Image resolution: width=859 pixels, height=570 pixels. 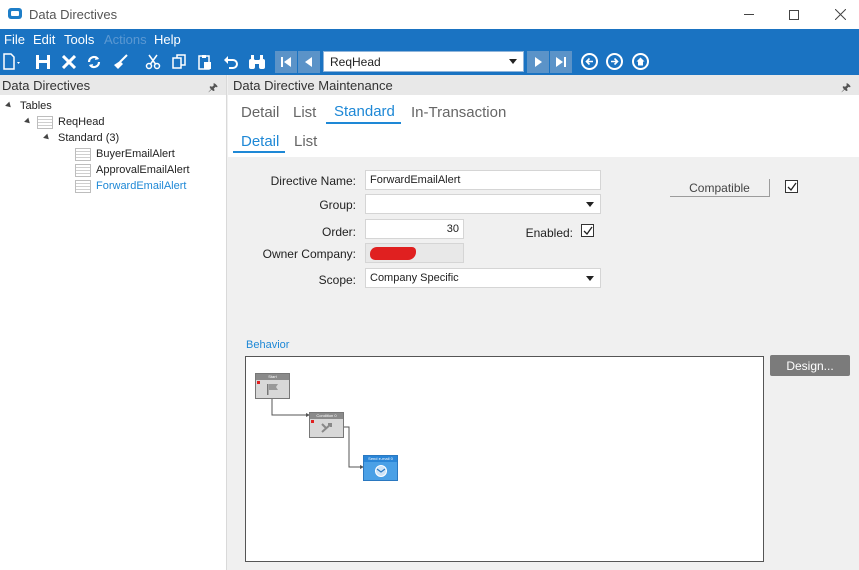 What do you see at coordinates (89, 138) in the screenshot?
I see `tree-label-standard: Standard (3)` at bounding box center [89, 138].